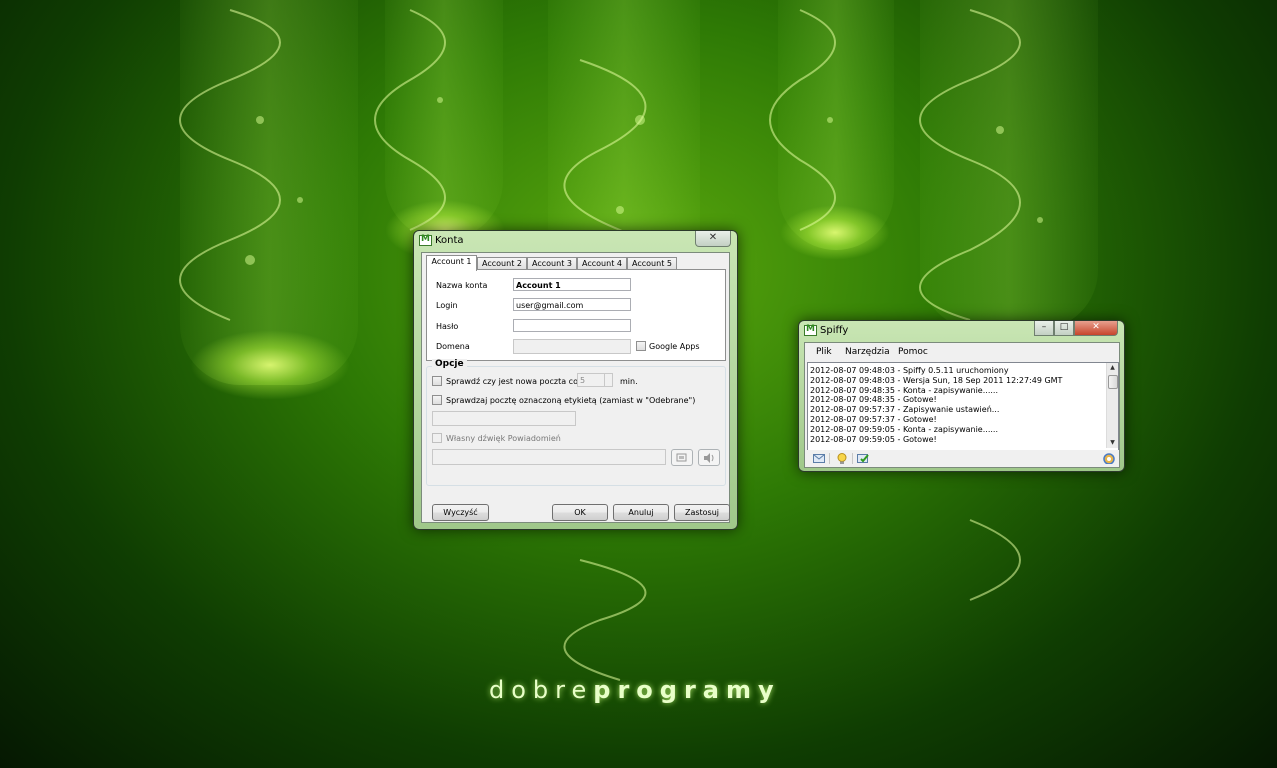 The height and width of the screenshot is (768, 1277). I want to click on menu-bar: Plik Narzędzia Pomoc, so click(962, 352).